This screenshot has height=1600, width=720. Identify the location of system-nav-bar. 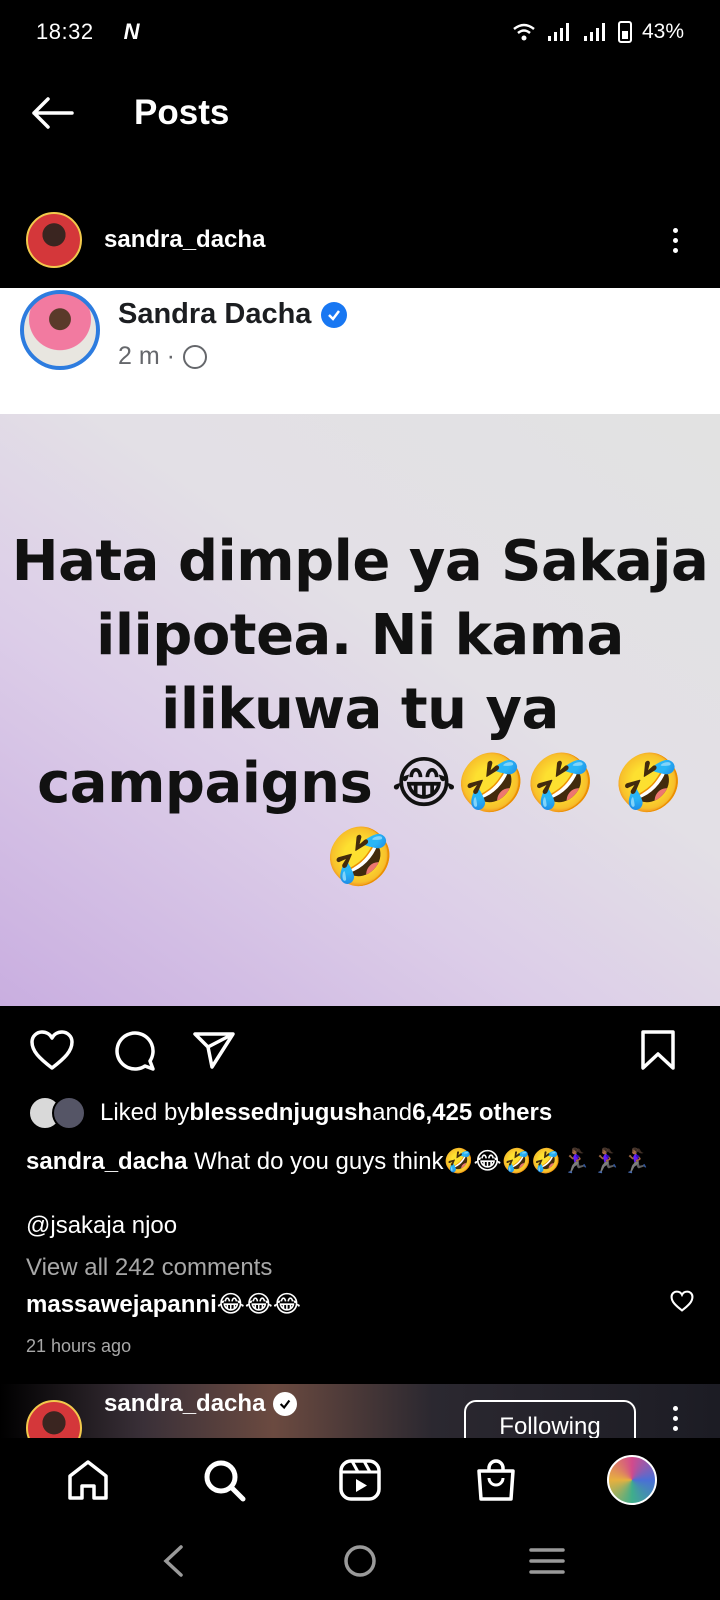
(360, 1561).